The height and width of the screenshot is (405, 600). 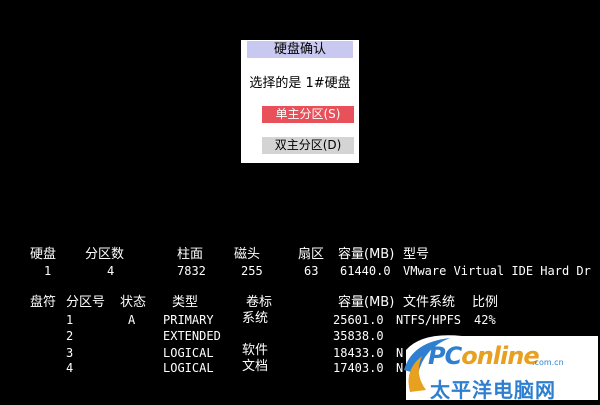 What do you see at coordinates (255, 318) in the screenshot?
I see `partition-label: 系统` at bounding box center [255, 318].